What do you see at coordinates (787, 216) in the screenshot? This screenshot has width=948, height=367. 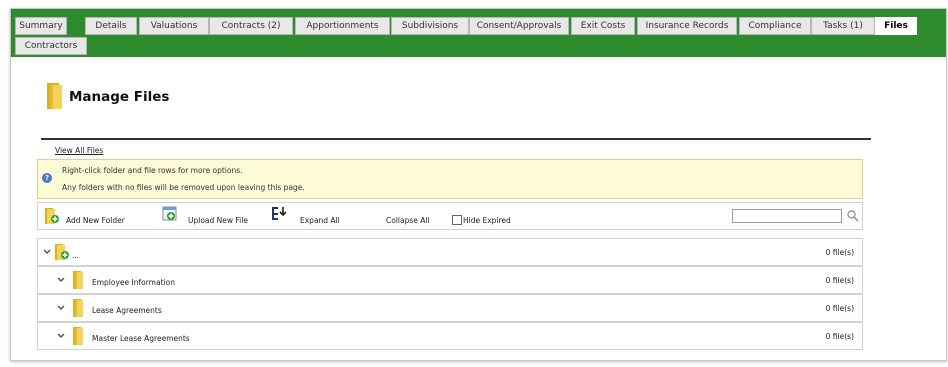 I see `file-search-input` at bounding box center [787, 216].